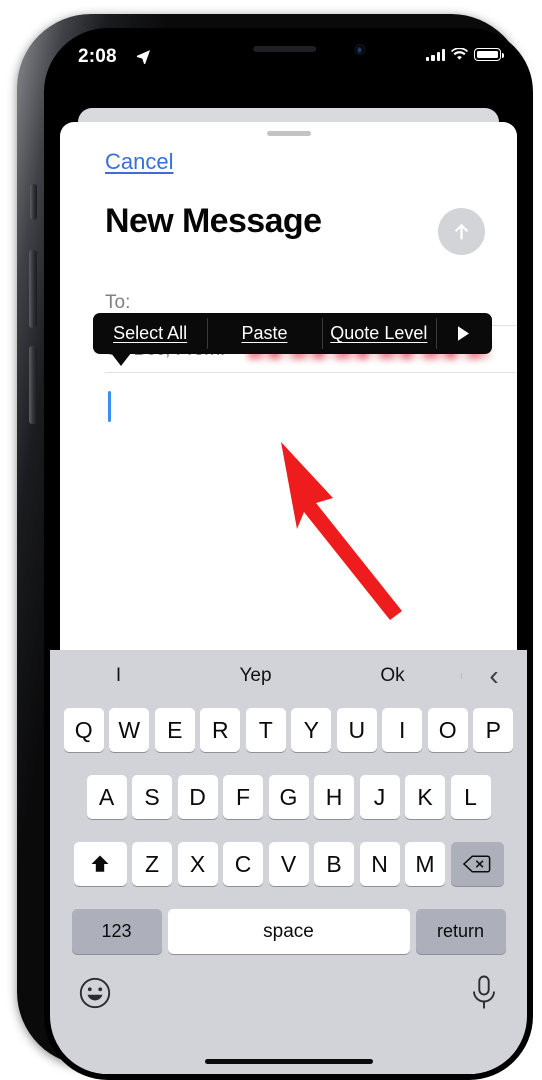 The height and width of the screenshot is (1080, 542). Describe the element at coordinates (106, 797) in the screenshot. I see `key-a: A` at that location.